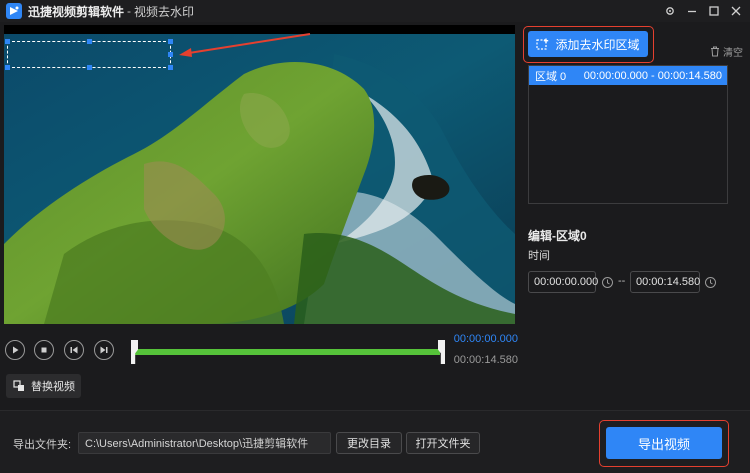 This screenshot has width=750, height=473. What do you see at coordinates (76, 11) in the screenshot?
I see `app-title: 迅捷视频剪辑软件` at bounding box center [76, 11].